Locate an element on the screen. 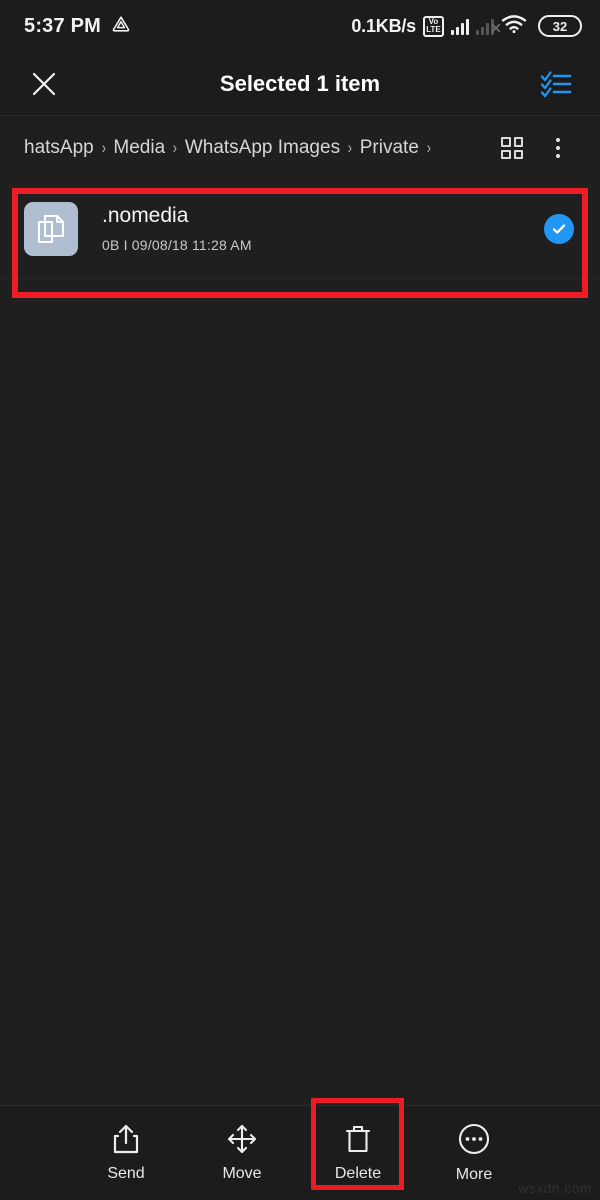  breadcrumb-item-media: Media is located at coordinates (139, 148).